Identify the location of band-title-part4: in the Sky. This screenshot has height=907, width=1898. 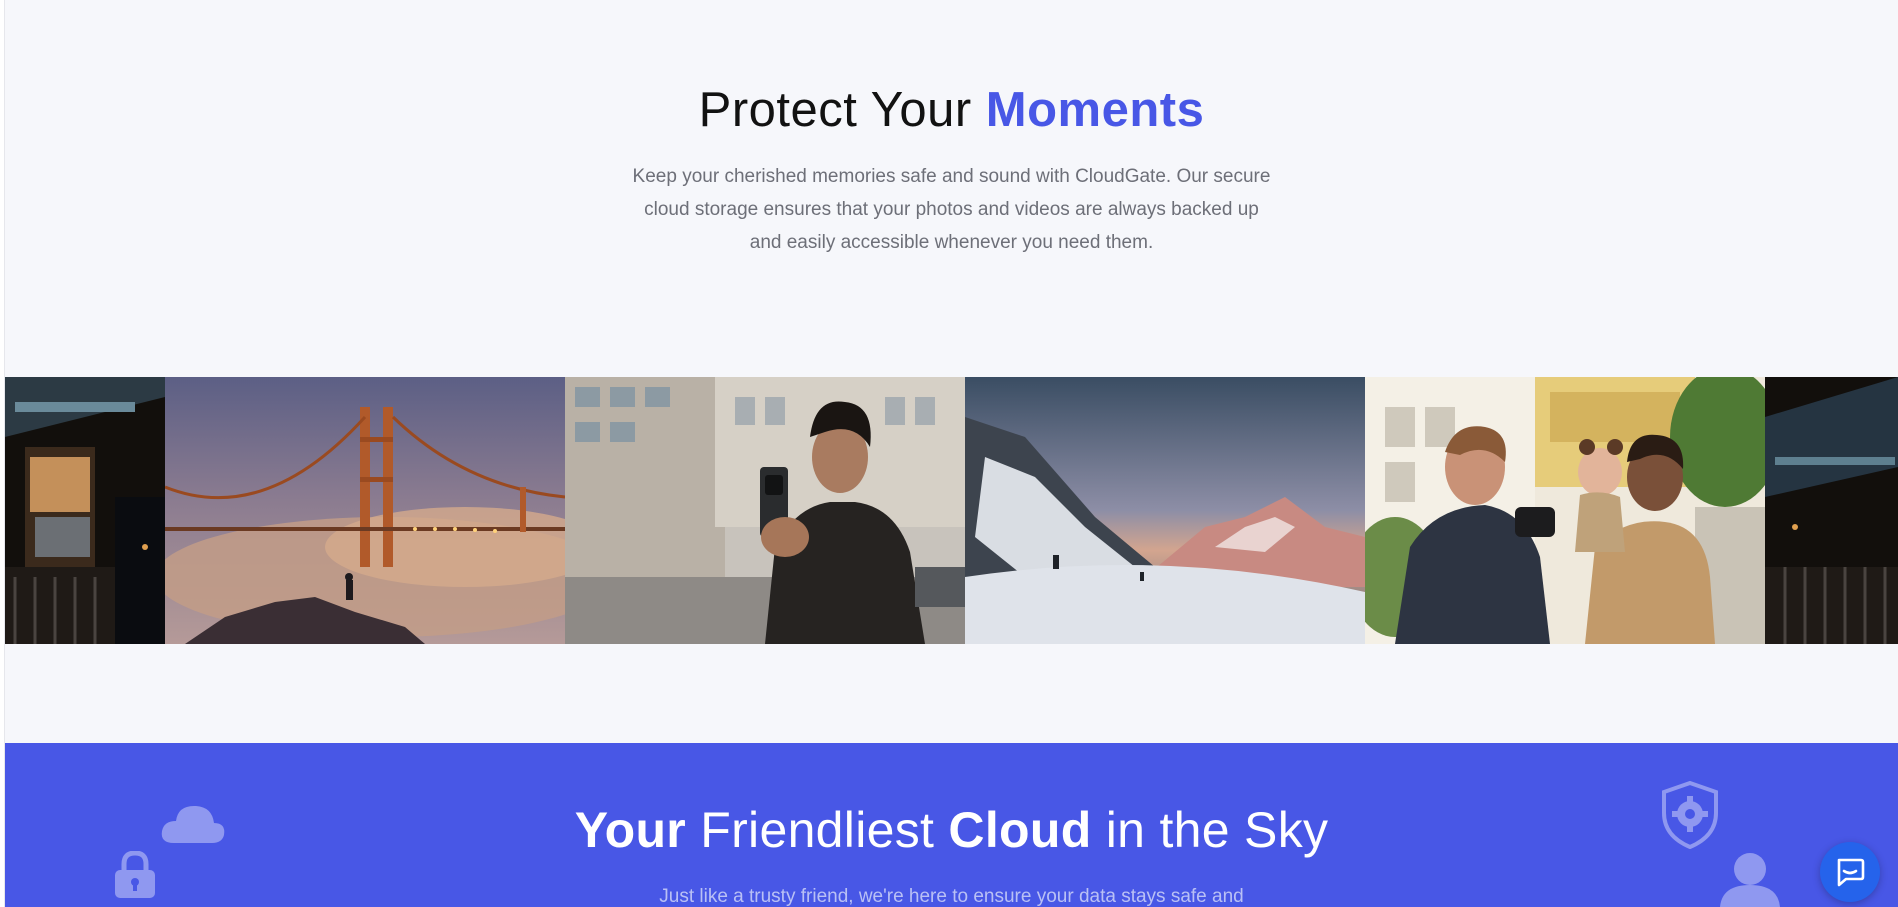
(1210, 830).